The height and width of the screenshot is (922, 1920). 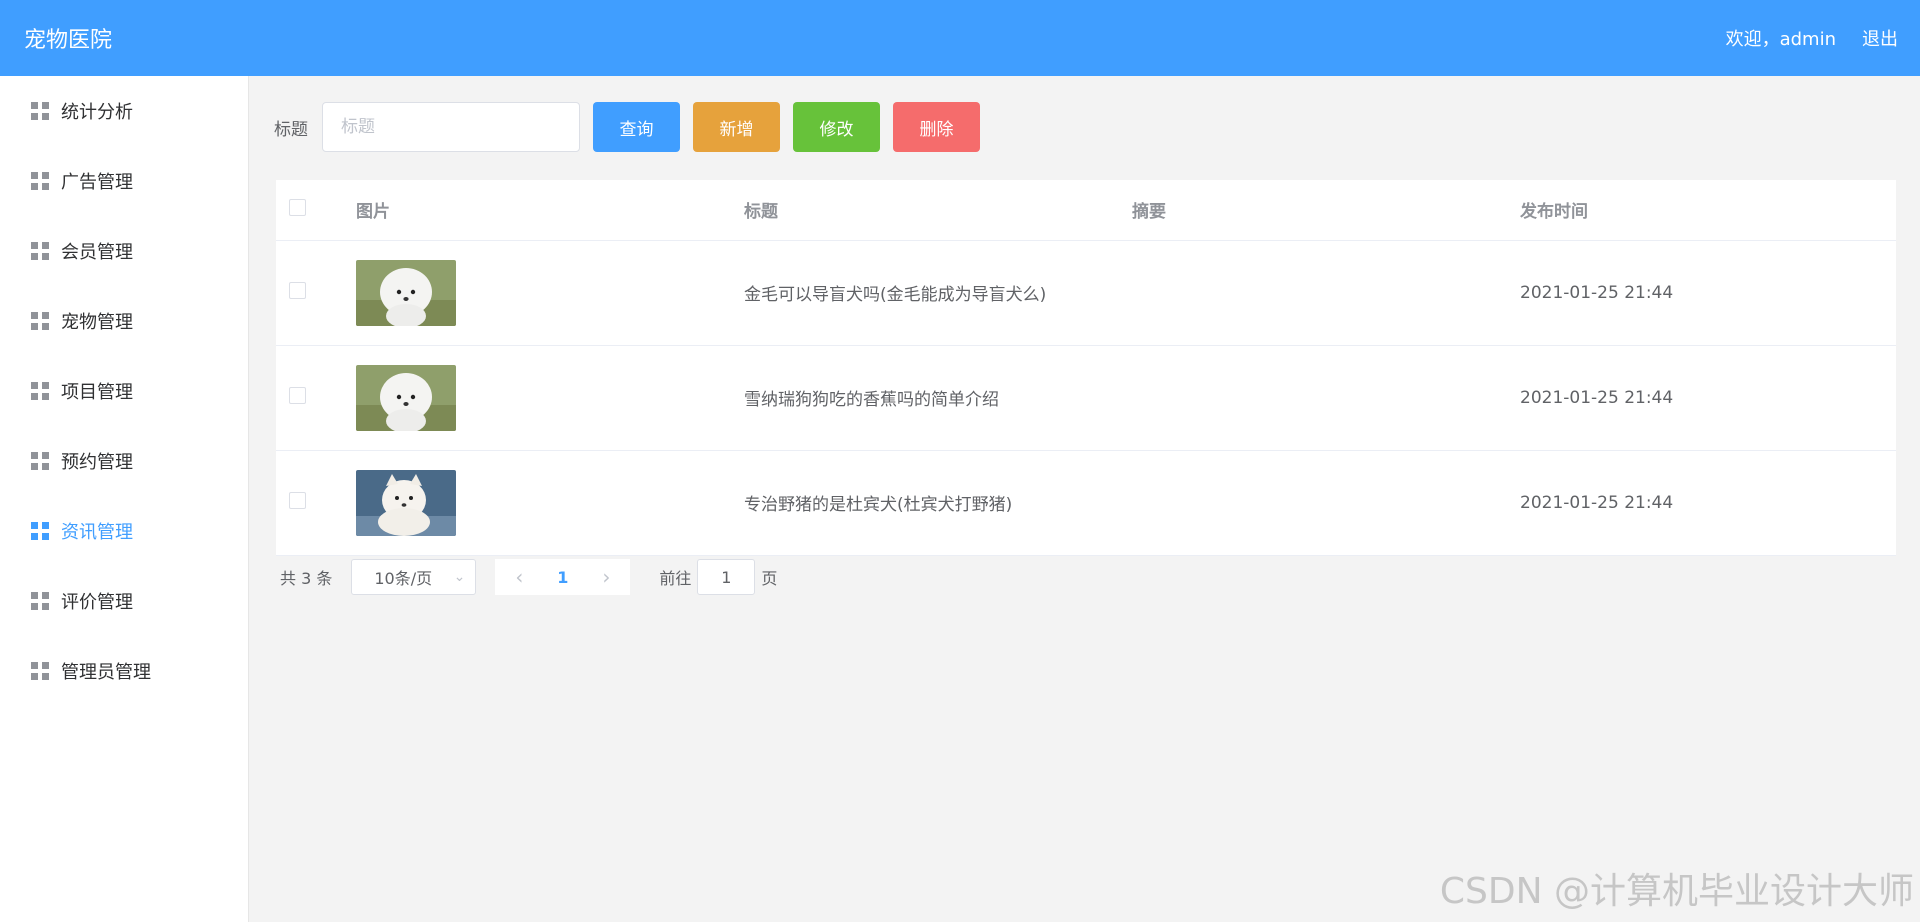 What do you see at coordinates (1708, 210) in the screenshot?
I see `column-header-published: 发布时间` at bounding box center [1708, 210].